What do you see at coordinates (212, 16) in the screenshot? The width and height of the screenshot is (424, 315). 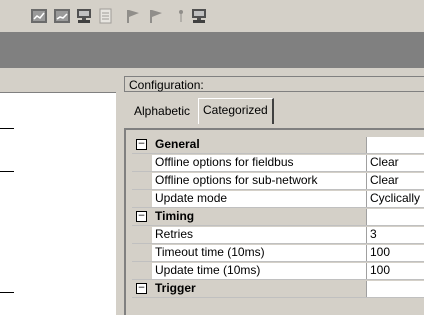 I see `toolbar` at bounding box center [212, 16].